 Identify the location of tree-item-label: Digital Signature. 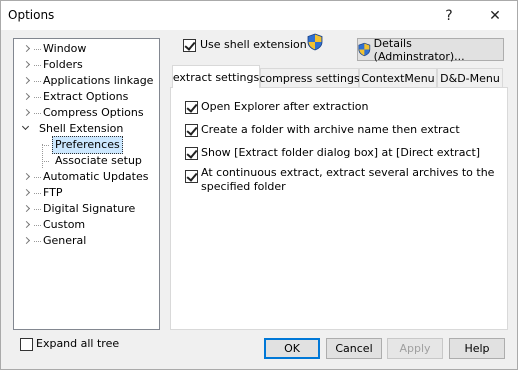
(89, 208).